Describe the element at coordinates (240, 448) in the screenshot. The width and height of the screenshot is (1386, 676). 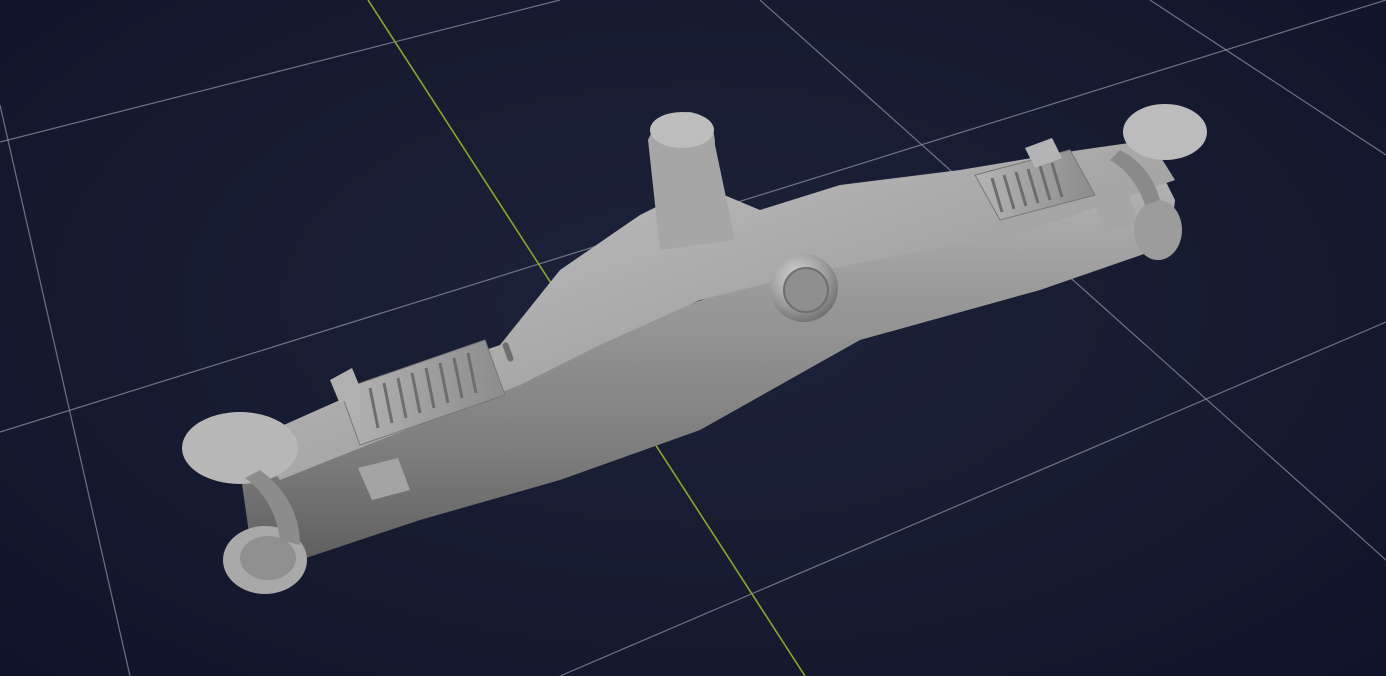
I see `model-left-end-upper` at that location.